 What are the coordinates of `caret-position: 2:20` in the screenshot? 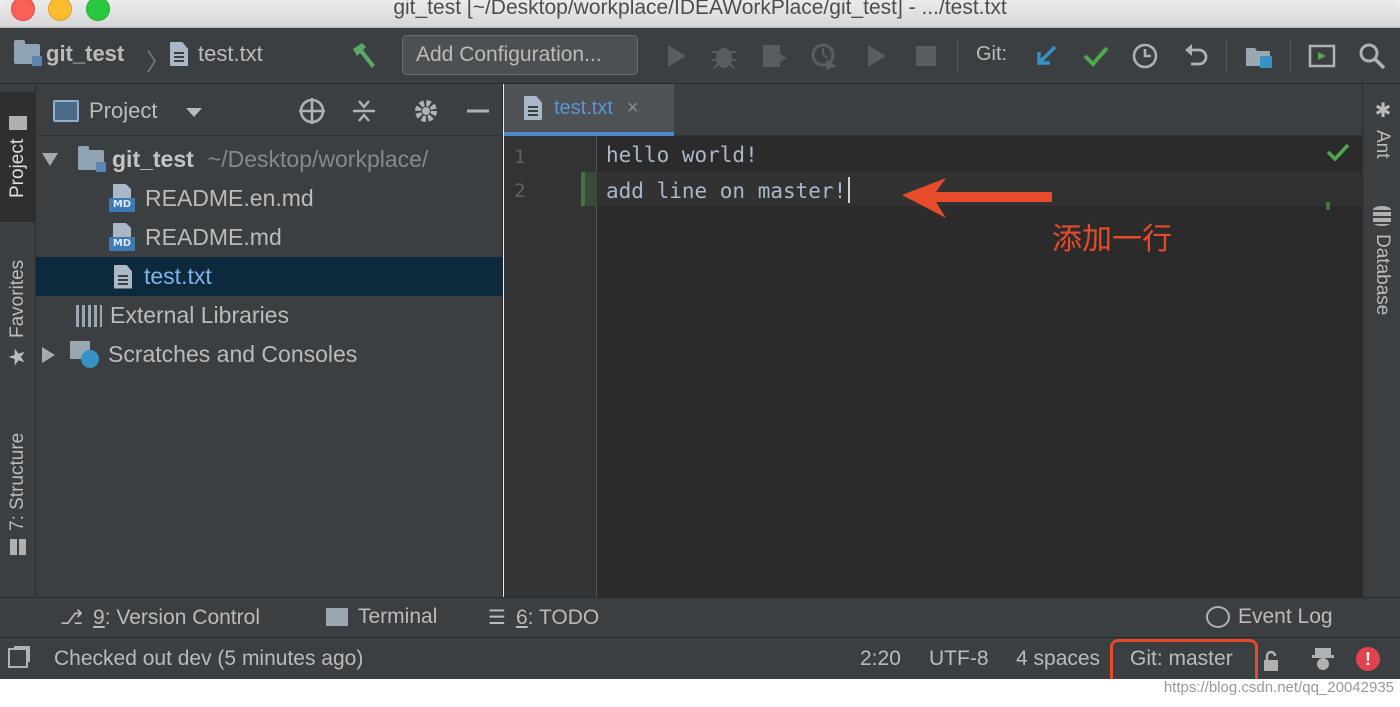 It's located at (880, 659).